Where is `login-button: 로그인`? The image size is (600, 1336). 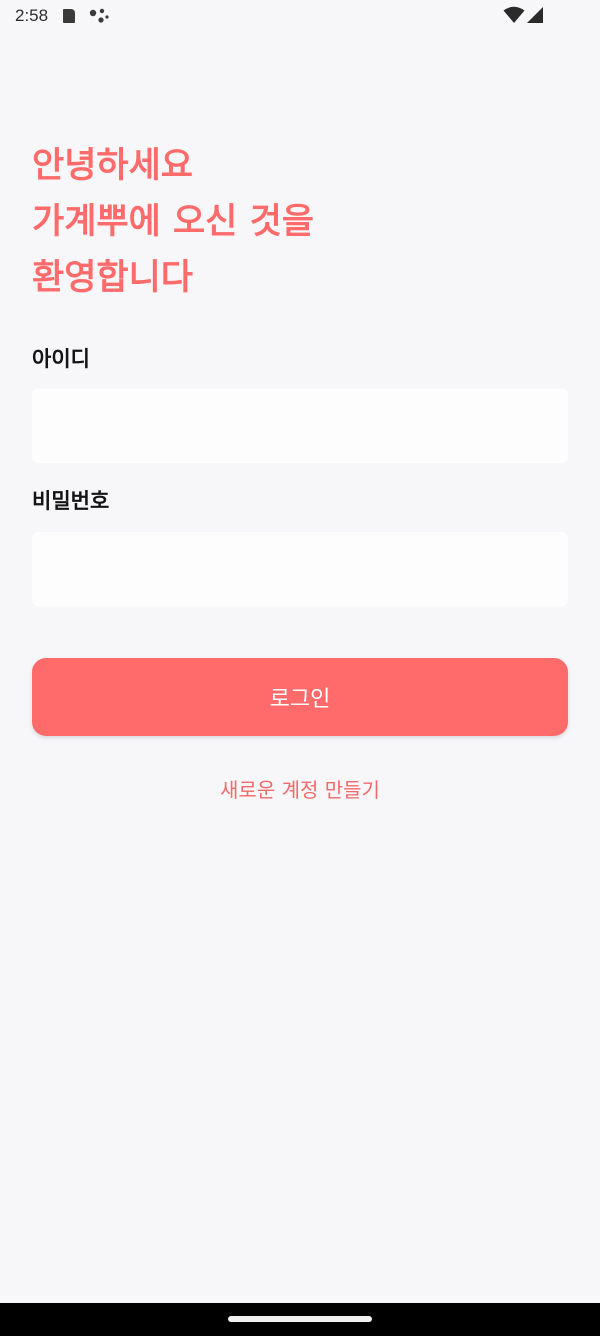 login-button: 로그인 is located at coordinates (300, 697).